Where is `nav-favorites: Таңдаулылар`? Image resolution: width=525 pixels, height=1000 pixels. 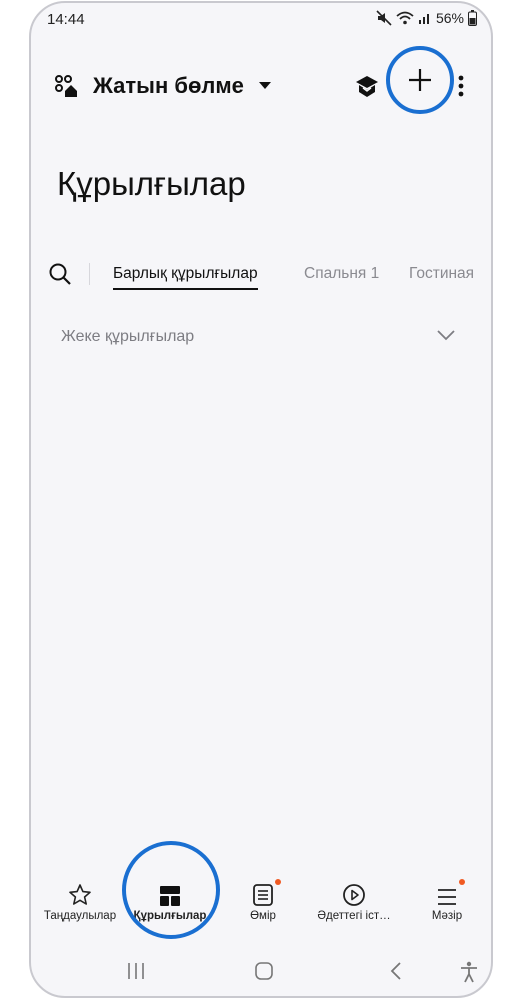
nav-favorites: Таңдаулылар is located at coordinates (80, 897).